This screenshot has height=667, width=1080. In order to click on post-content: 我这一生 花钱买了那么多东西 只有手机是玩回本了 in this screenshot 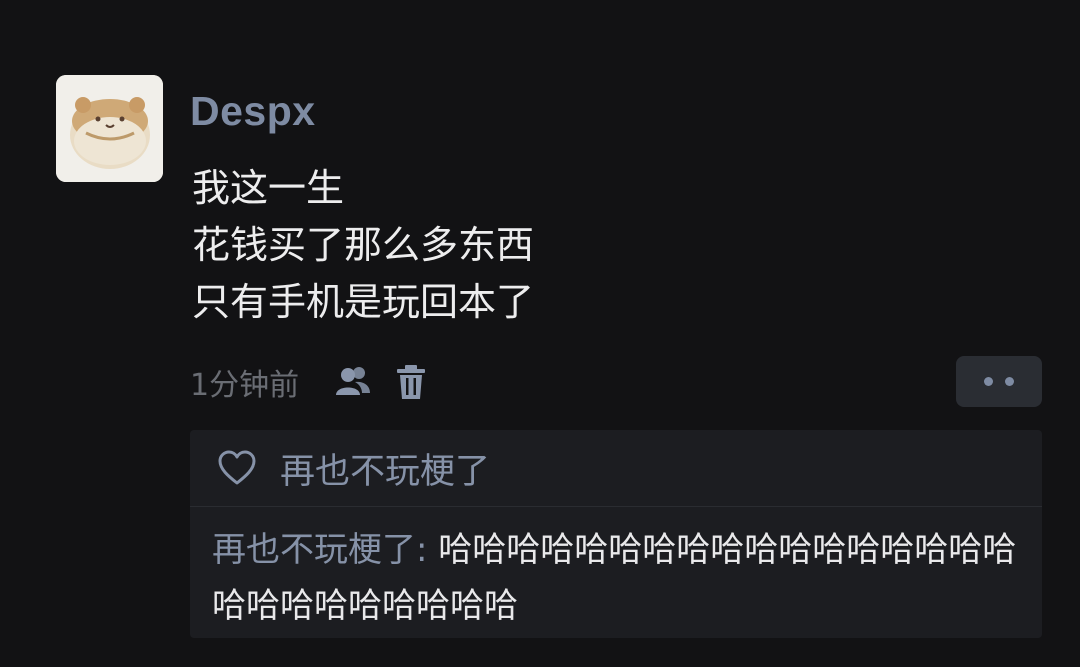, I will do `click(363, 245)`.